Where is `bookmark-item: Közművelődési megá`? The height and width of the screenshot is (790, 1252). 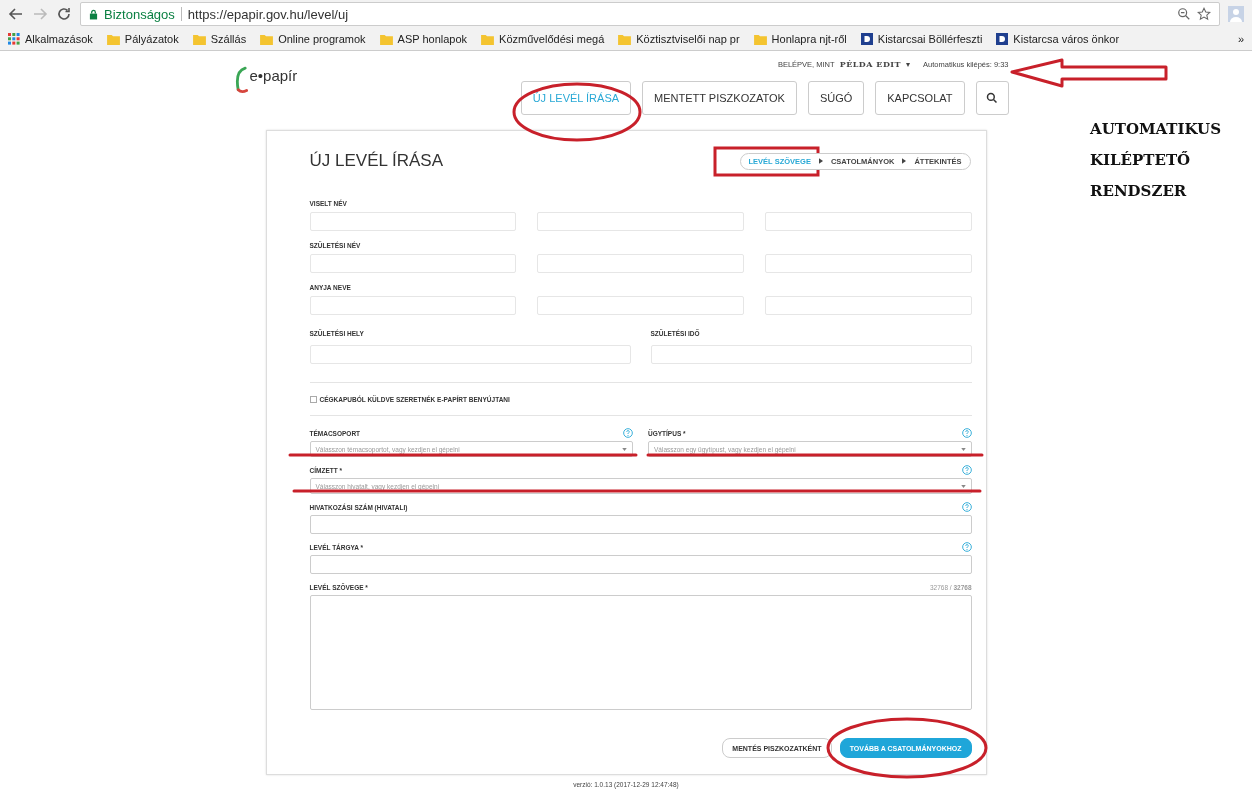
bookmark-item: Közművelődési megá is located at coordinates (543, 39).